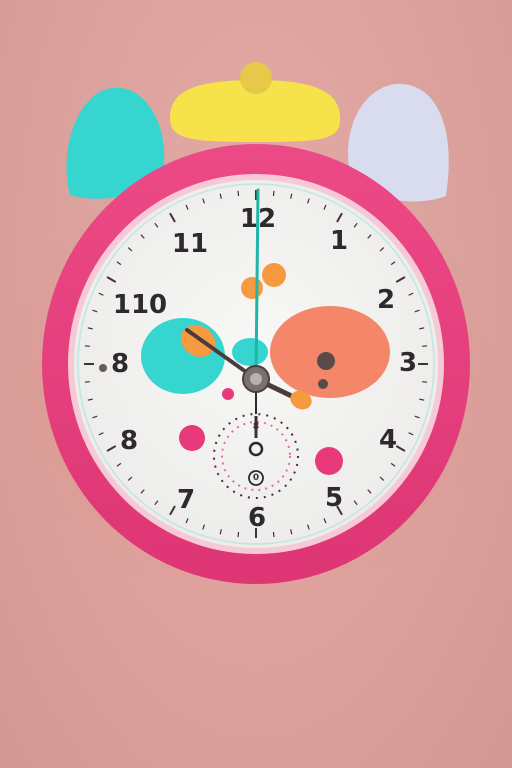 This screenshot has width=512, height=768. Describe the element at coordinates (183, 356) in the screenshot. I see `teal-blob` at that location.